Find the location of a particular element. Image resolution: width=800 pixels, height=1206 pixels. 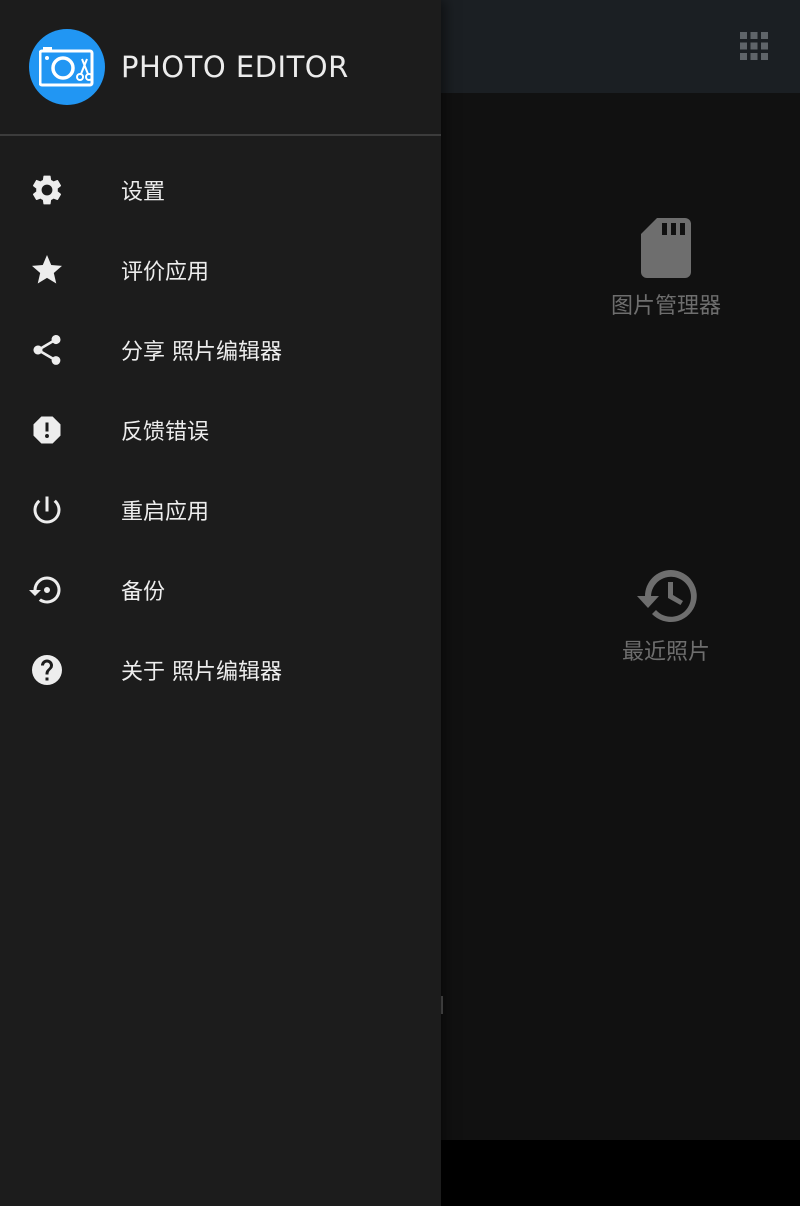

menu-item-report-bug: 反馈错误 is located at coordinates (220, 430).